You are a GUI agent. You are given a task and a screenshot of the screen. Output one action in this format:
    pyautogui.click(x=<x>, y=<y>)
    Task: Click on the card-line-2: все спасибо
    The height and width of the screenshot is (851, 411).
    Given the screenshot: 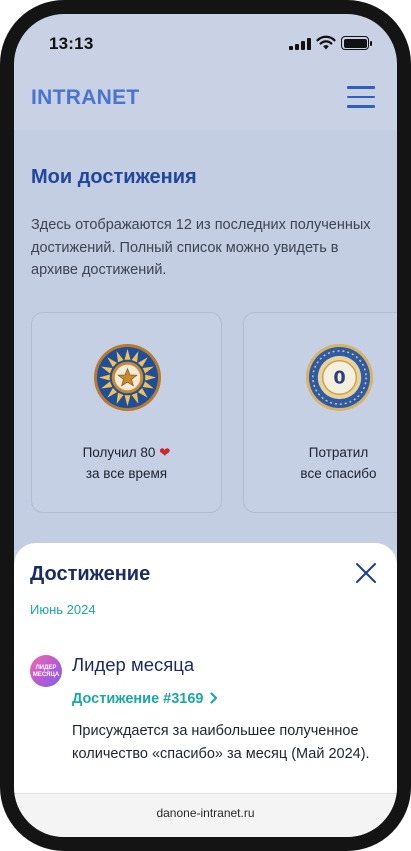 What is the action you would take?
    pyautogui.click(x=338, y=473)
    